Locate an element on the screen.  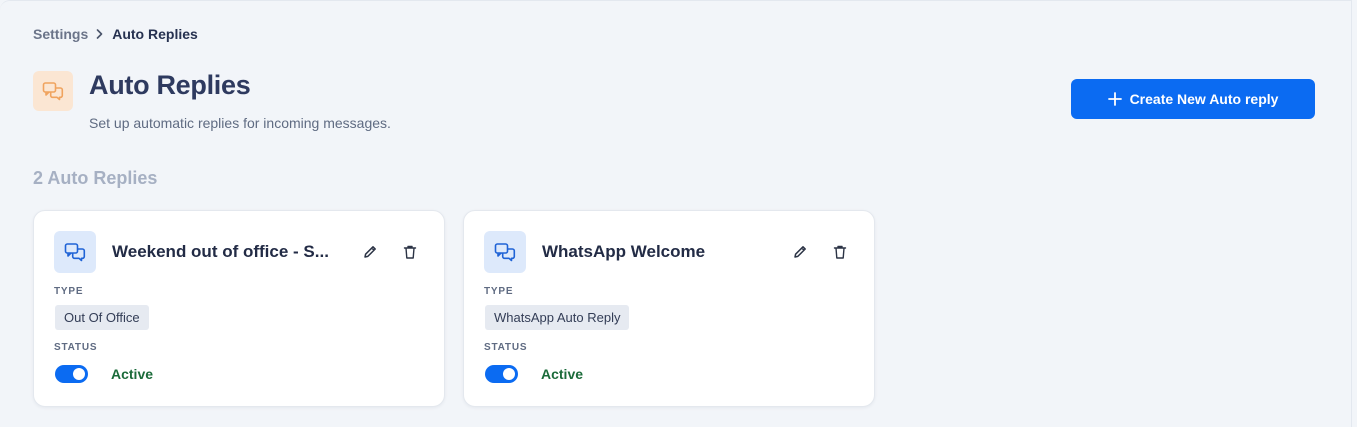
breadcrumb-current: Auto Replies is located at coordinates (155, 34).